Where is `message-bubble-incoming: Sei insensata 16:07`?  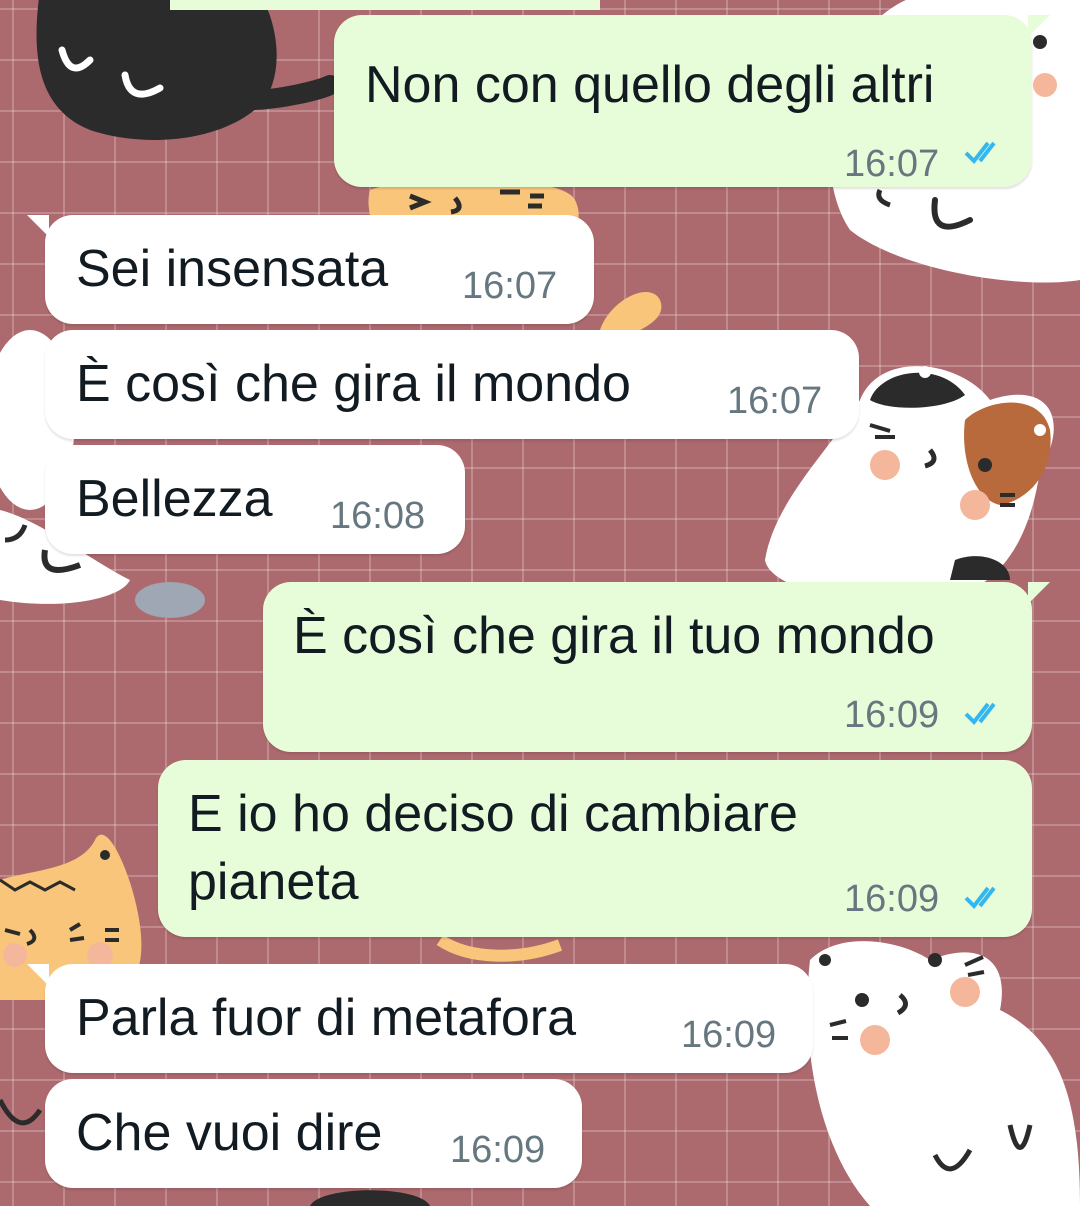 message-bubble-incoming: Sei insensata 16:07 is located at coordinates (310, 269).